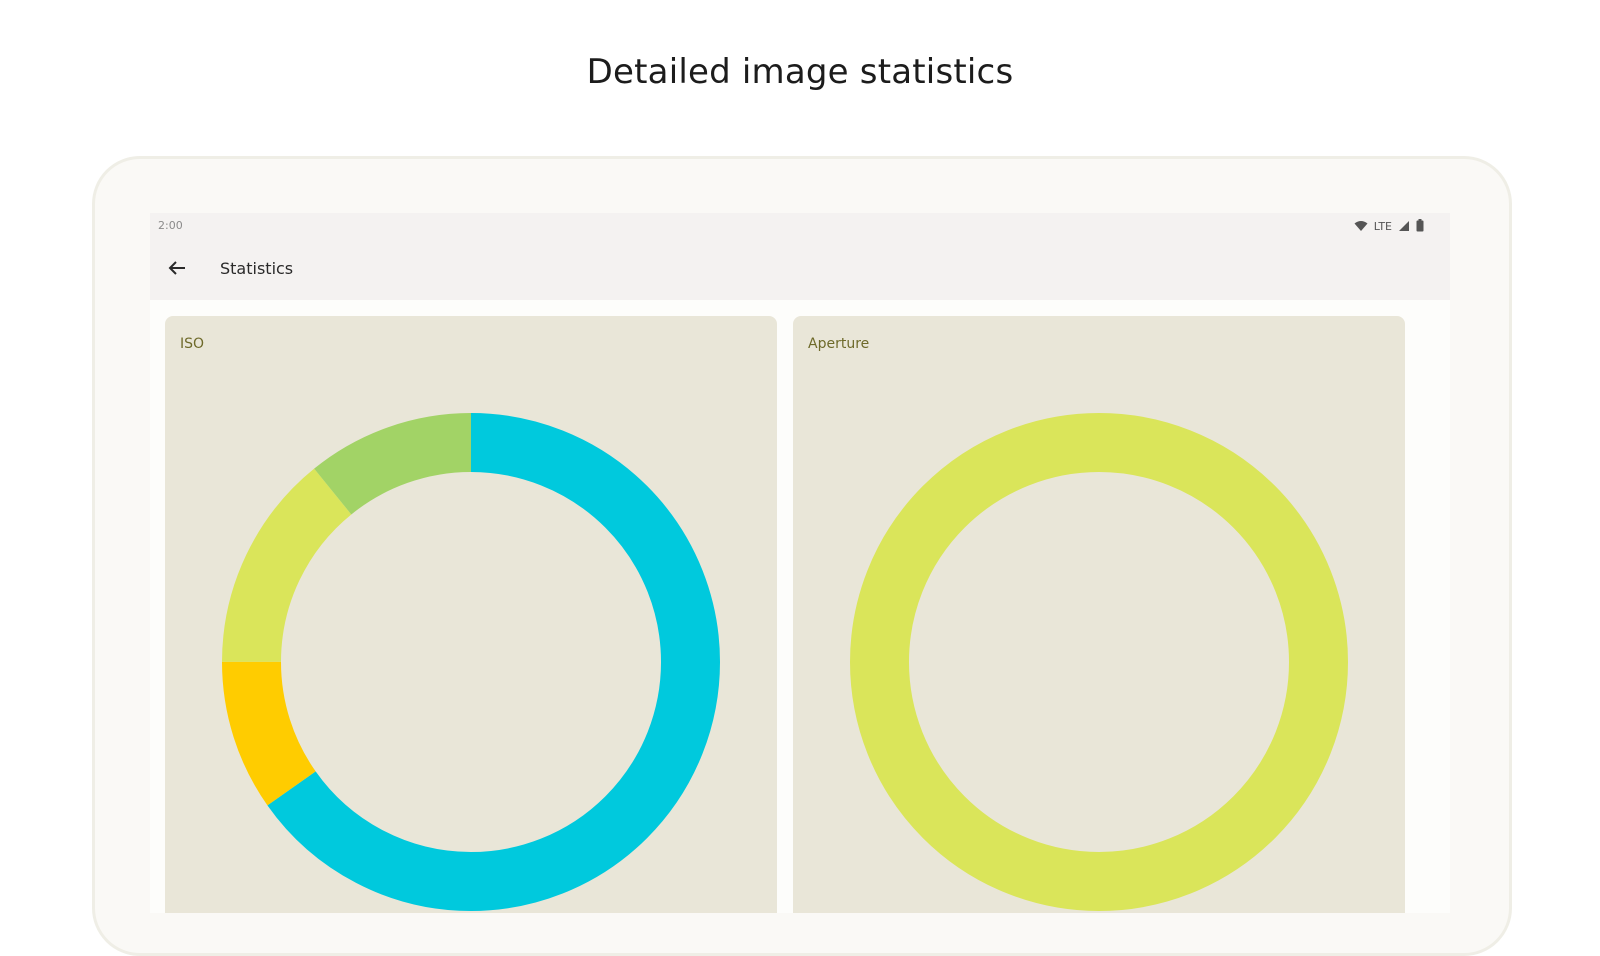 The image size is (1600, 956). I want to click on wifi-icon, so click(1361, 226).